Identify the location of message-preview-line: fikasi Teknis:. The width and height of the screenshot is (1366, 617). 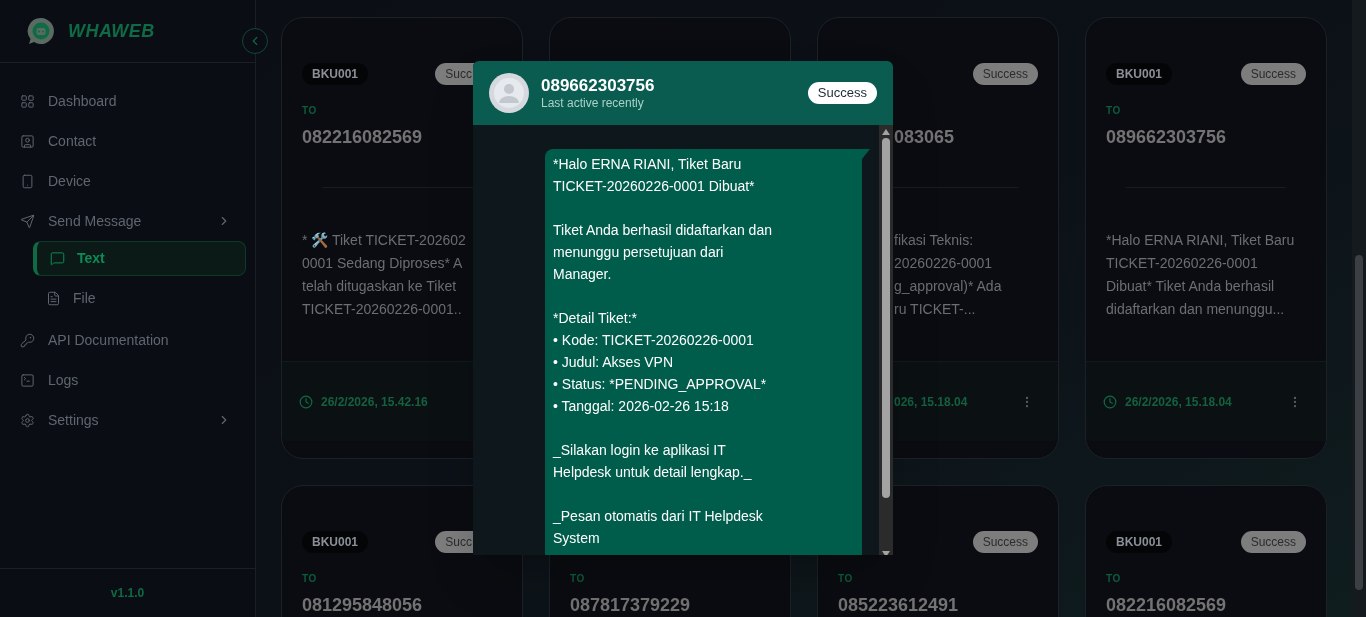
(934, 240).